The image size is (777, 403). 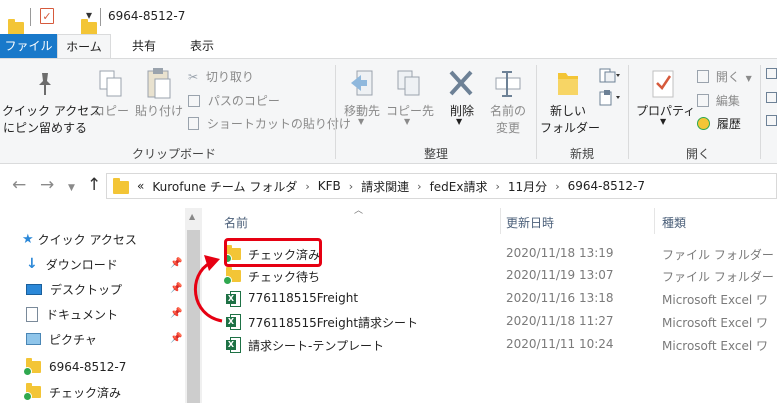 What do you see at coordinates (28, 46) in the screenshot?
I see `tab-file: ファイル` at bounding box center [28, 46].